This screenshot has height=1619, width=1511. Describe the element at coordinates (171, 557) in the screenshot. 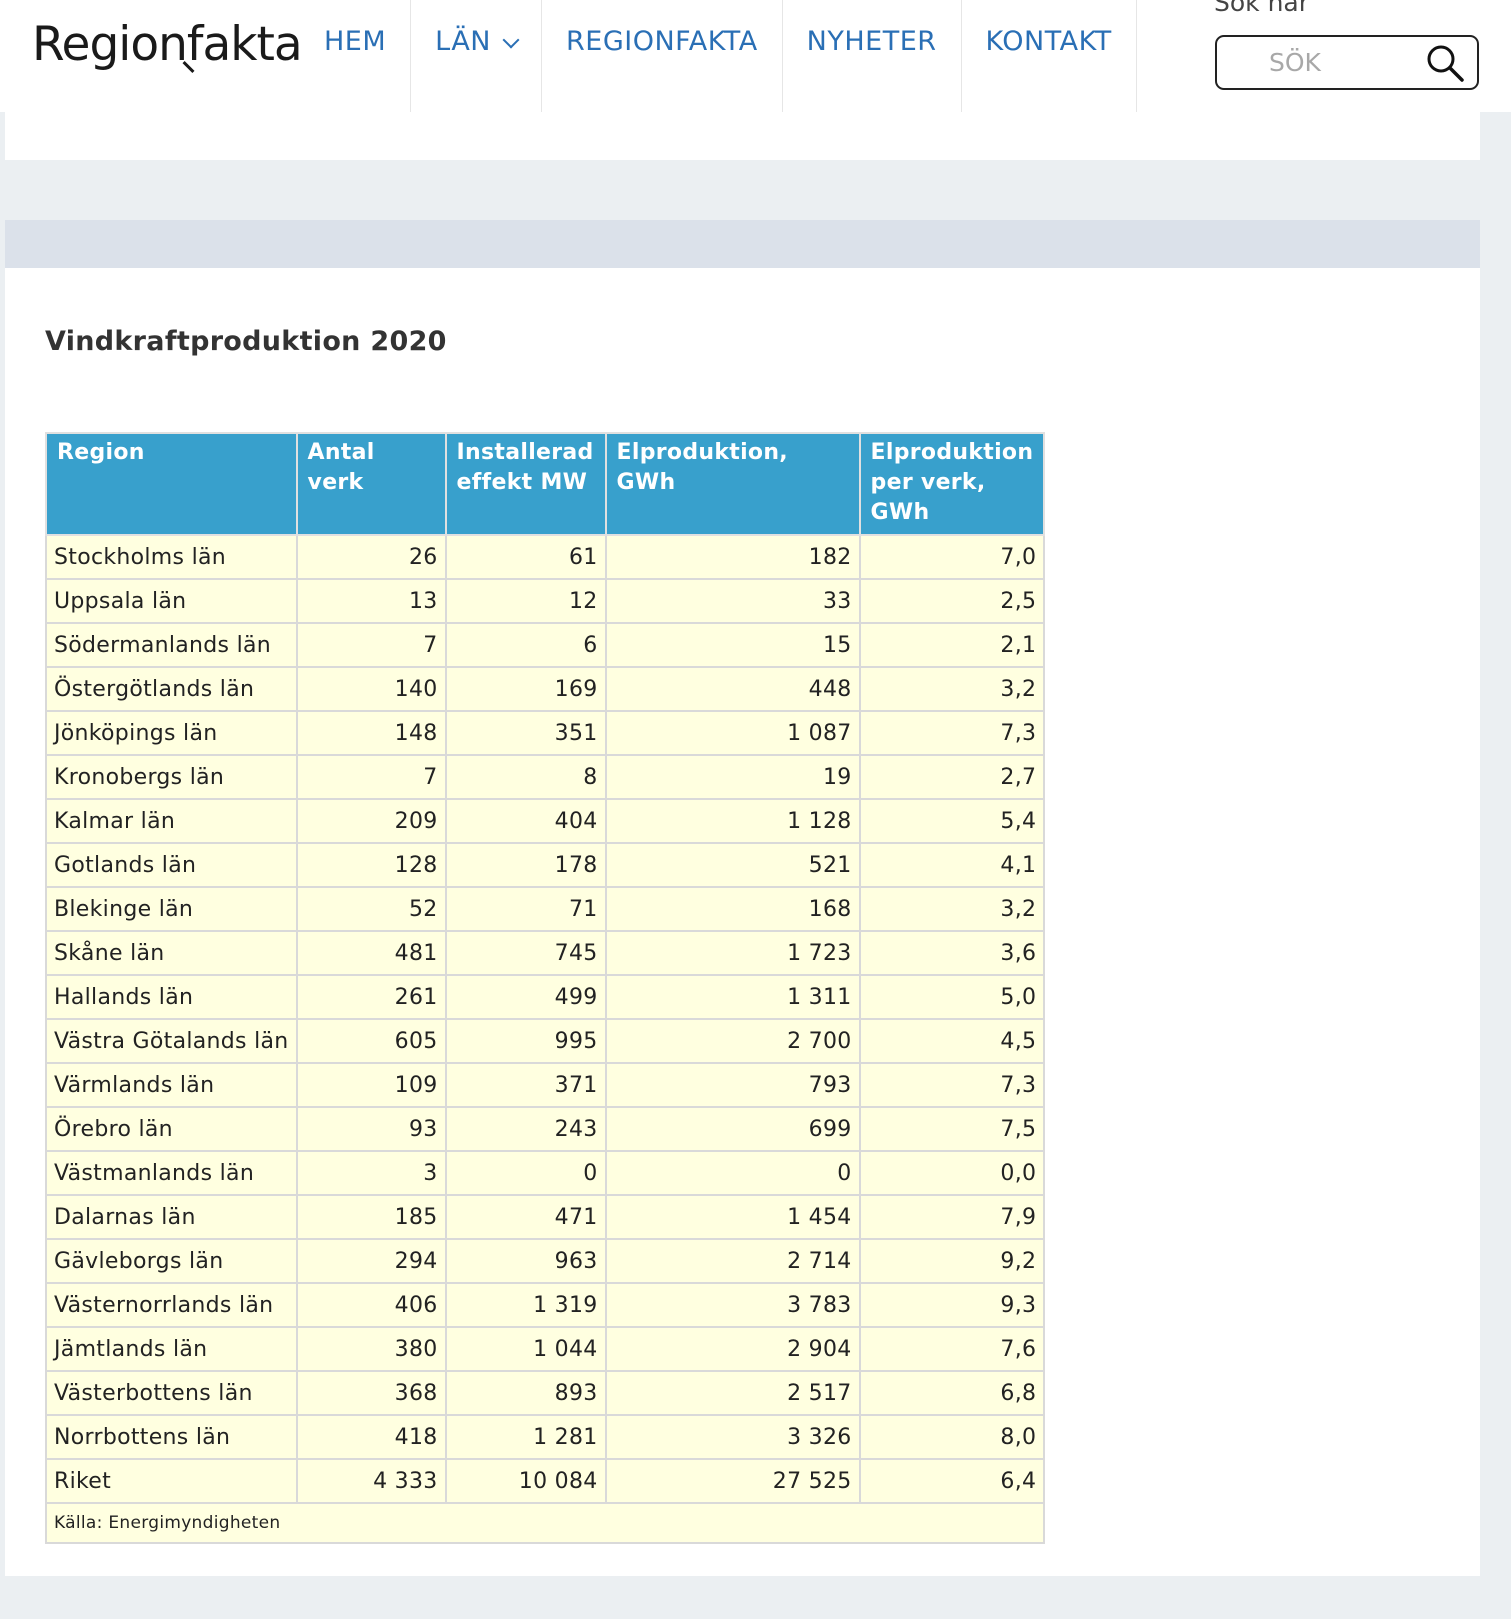

I see `cell-region: Stockholms län` at that location.